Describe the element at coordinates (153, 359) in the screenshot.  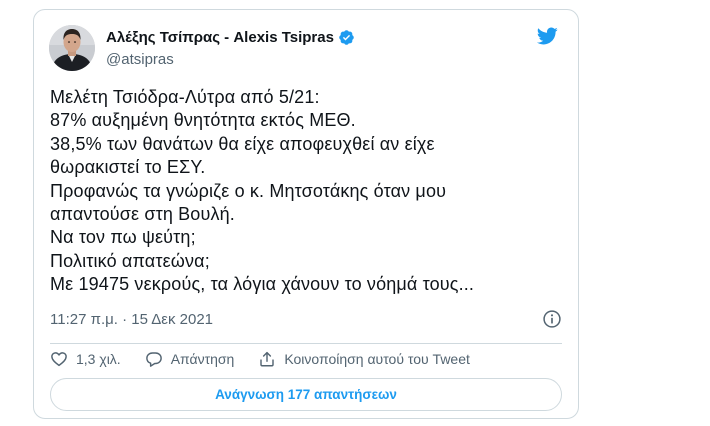
I see `reply-bubble-icon` at that location.